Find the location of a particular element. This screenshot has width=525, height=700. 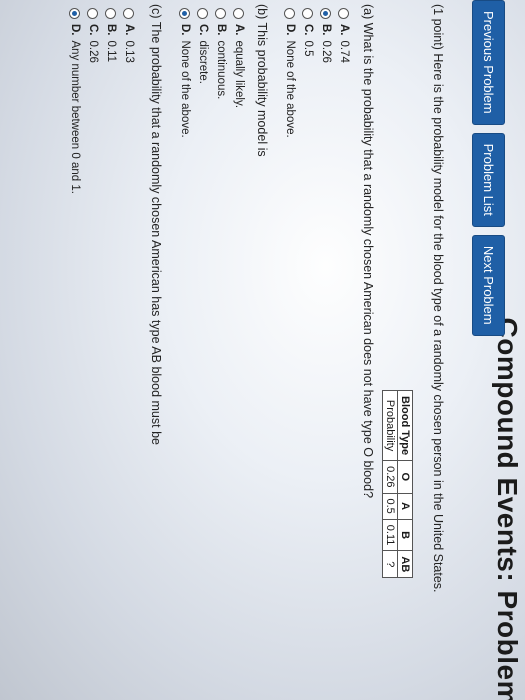

part-c-option-c: C. 0.26 is located at coordinates (93, 35).